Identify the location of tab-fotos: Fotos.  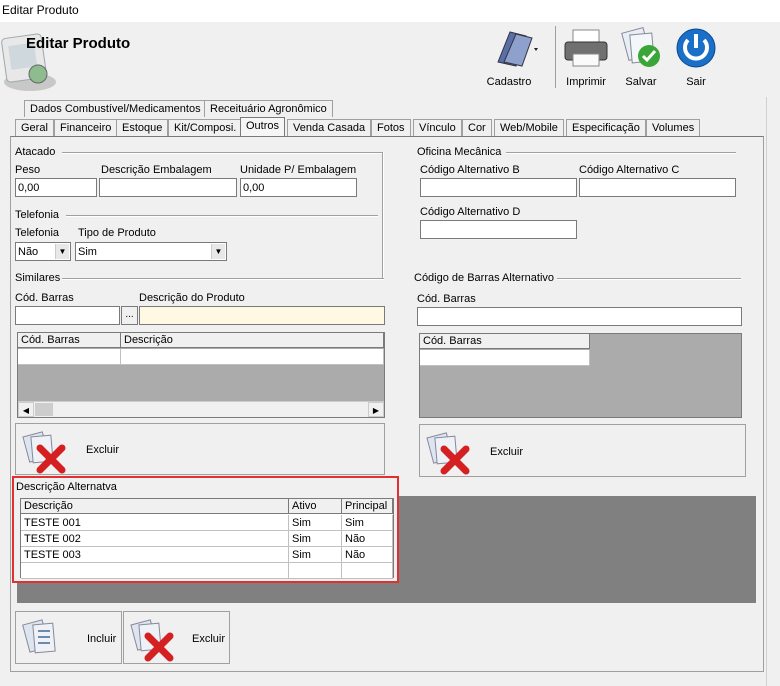
(391, 127).